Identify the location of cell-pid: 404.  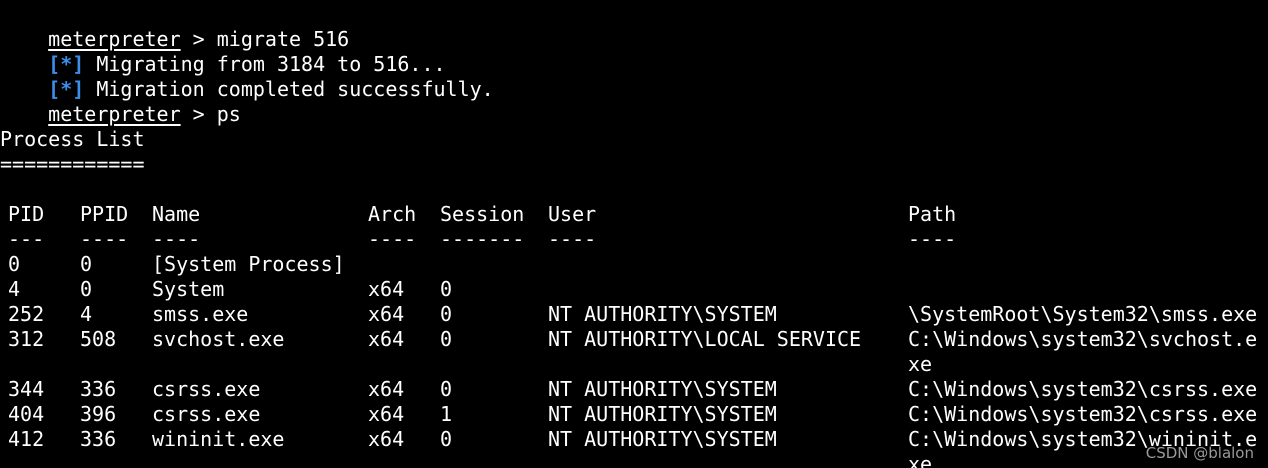
(26, 414).